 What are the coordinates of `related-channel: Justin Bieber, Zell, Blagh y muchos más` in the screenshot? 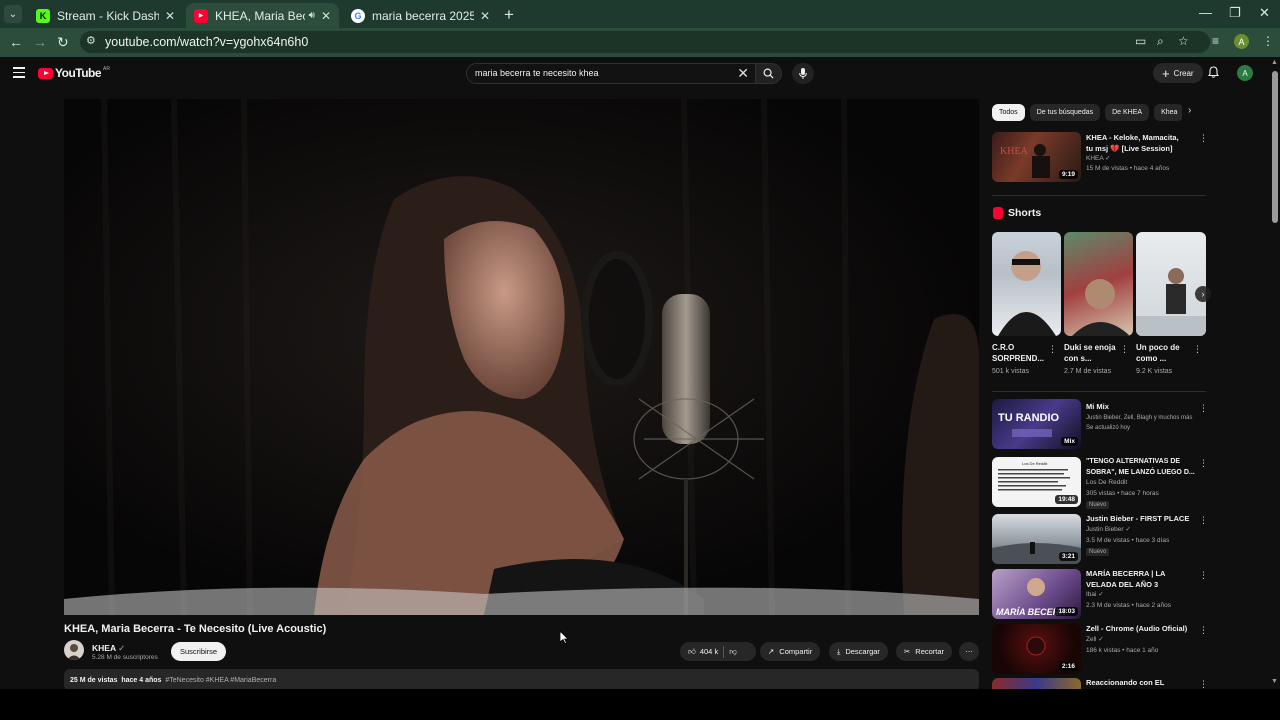 It's located at (1144, 418).